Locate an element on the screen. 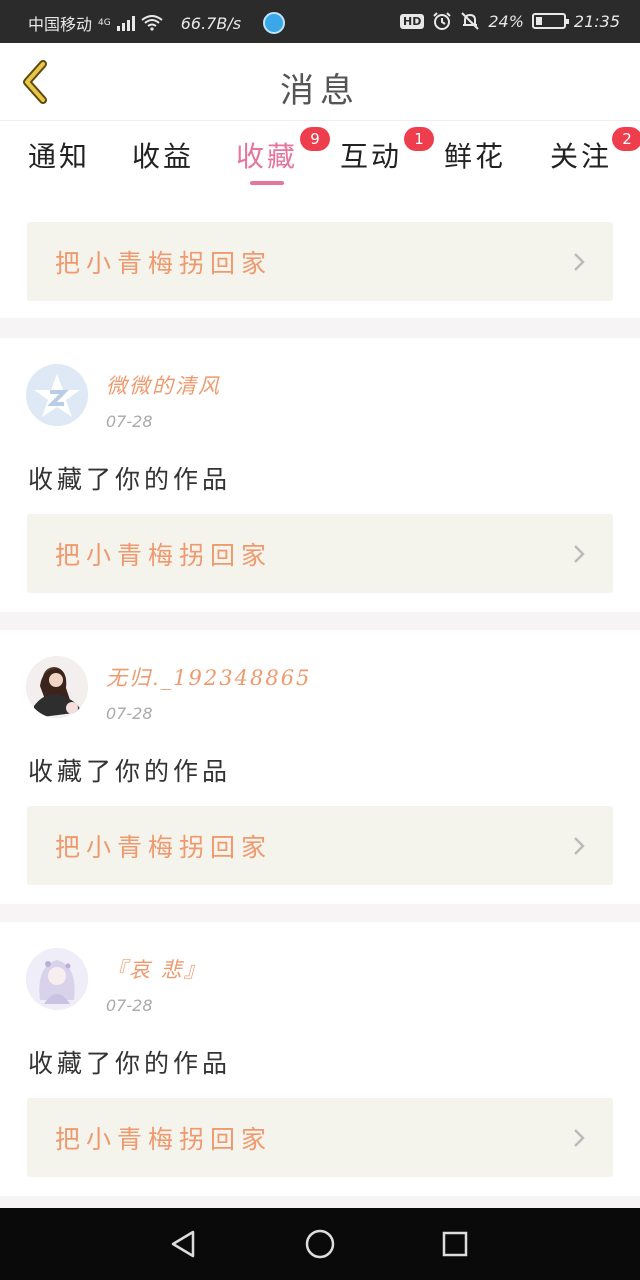  triangle-back-icon is located at coordinates (183, 1244).